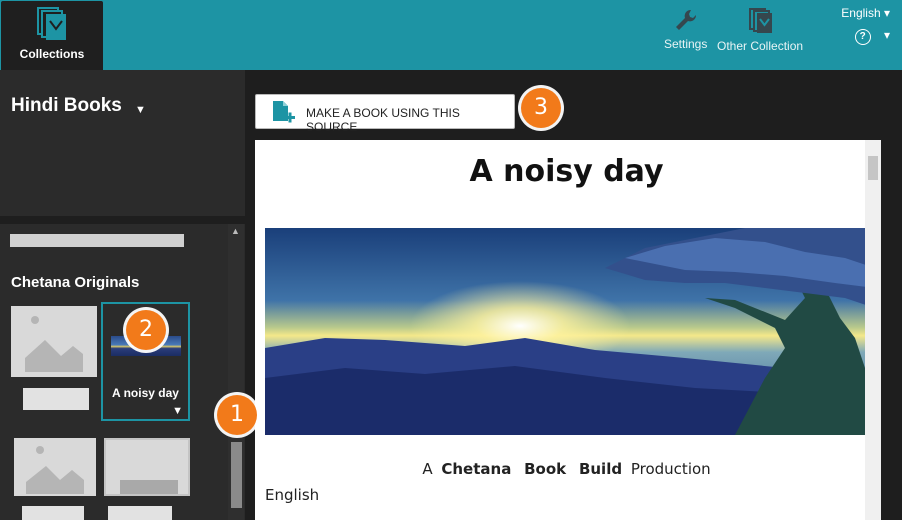  What do you see at coordinates (686, 44) in the screenshot?
I see `settings-label: Settings` at bounding box center [686, 44].